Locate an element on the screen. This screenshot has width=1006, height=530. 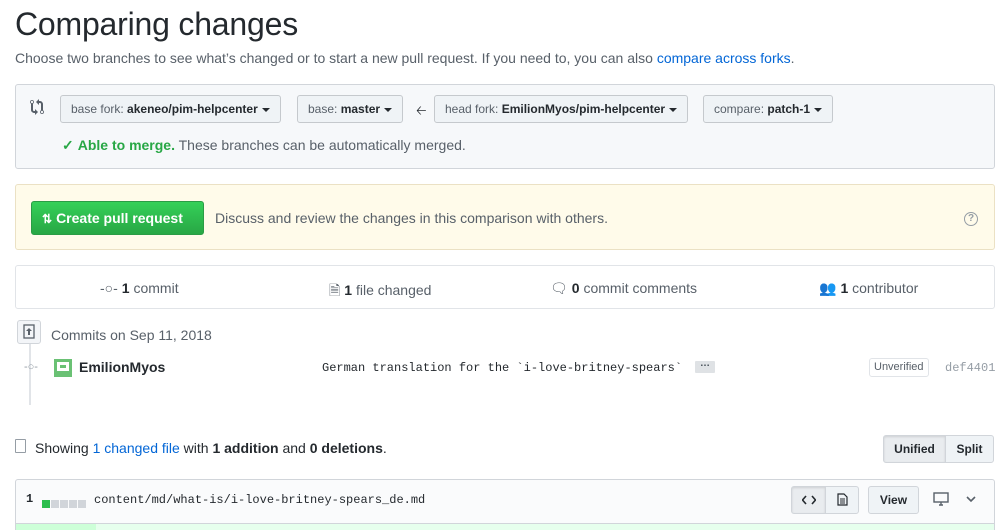
device-desktop-icon is located at coordinates (941, 500).